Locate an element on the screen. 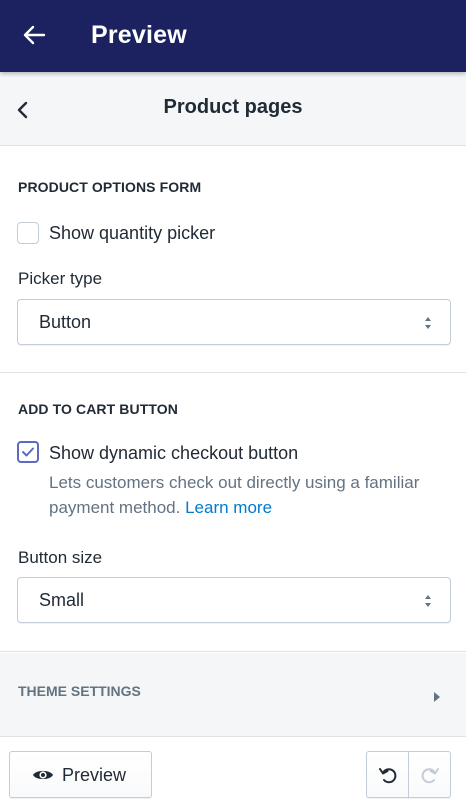  picker-type-select: Button is located at coordinates (234, 322).